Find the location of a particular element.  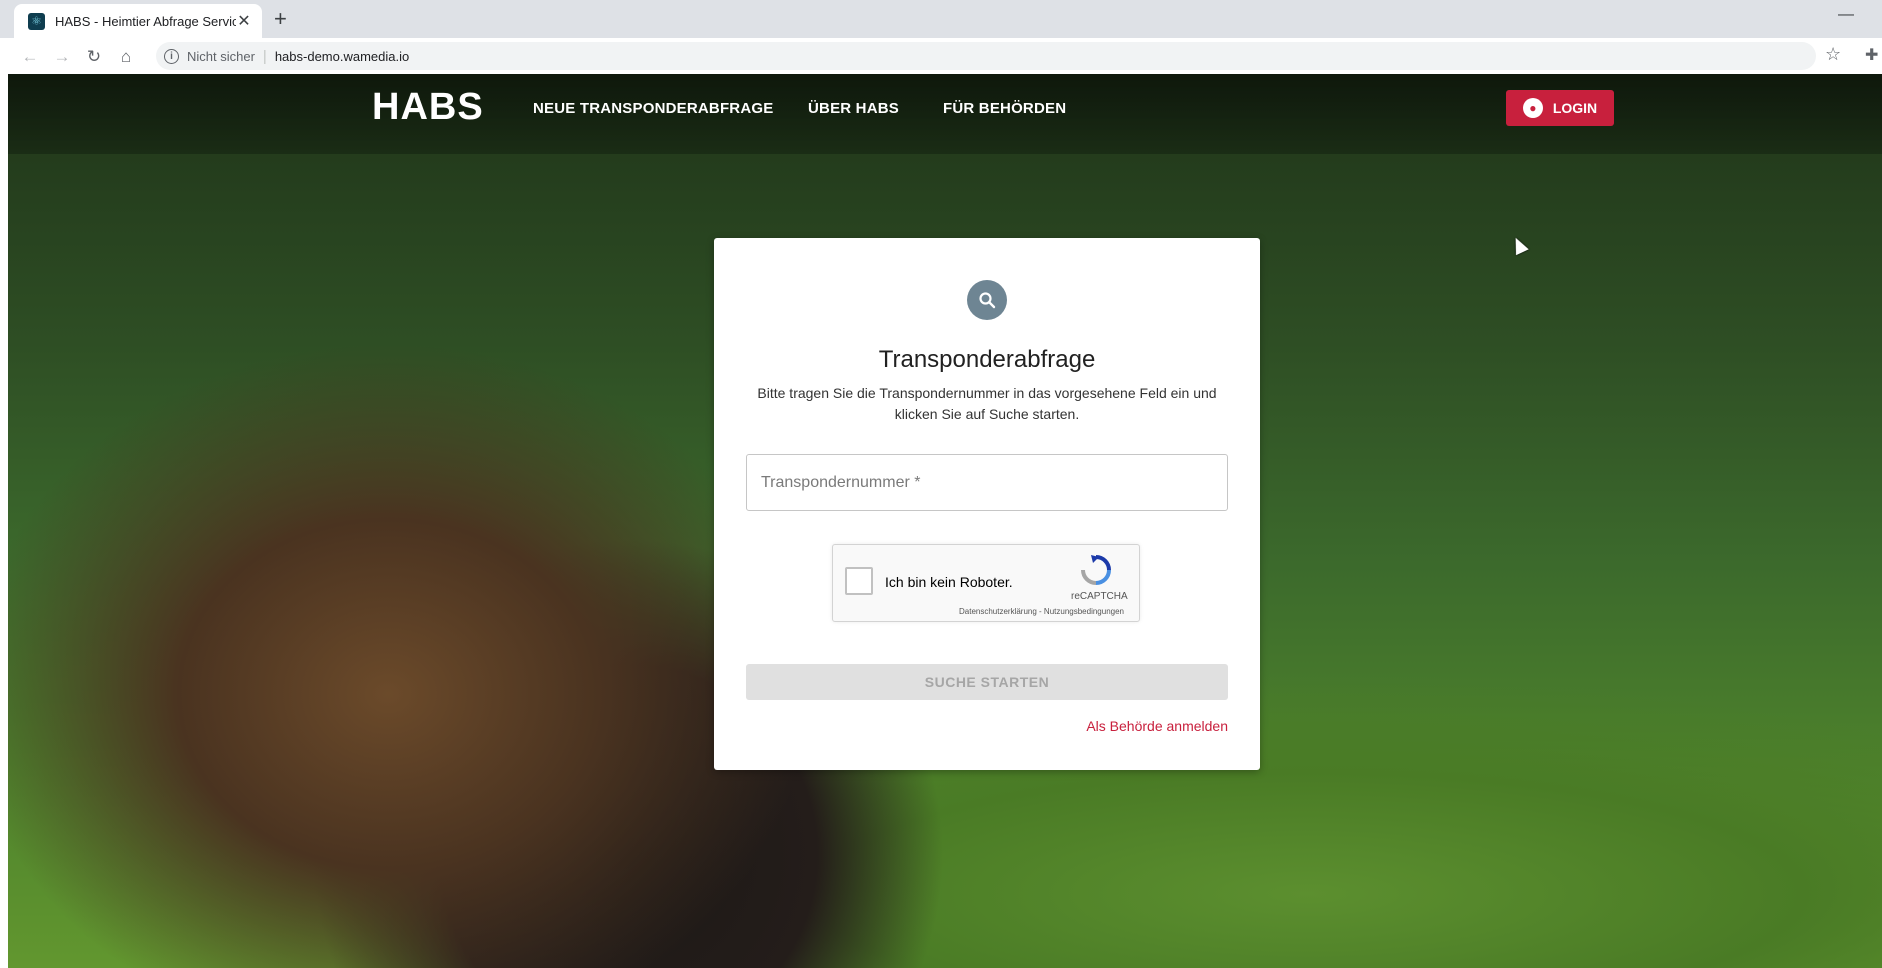

close-tab-icon: ✕ is located at coordinates (244, 21).